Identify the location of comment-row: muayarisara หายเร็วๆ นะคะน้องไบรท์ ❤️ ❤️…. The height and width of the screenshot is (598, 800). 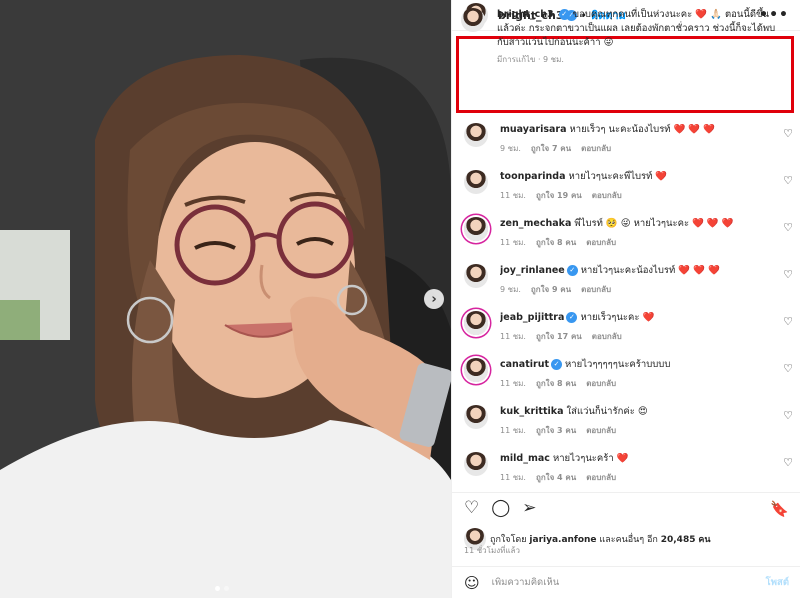
(626, 140).